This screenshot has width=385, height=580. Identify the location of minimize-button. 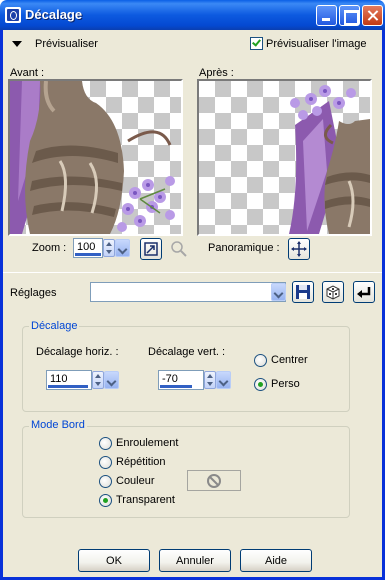
(326, 15).